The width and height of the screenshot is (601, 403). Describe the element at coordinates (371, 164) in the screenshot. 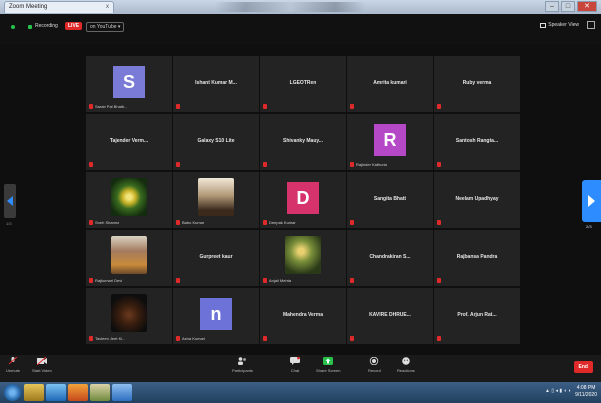

I see `participant-caption: Rajinder Kathuria` at that location.